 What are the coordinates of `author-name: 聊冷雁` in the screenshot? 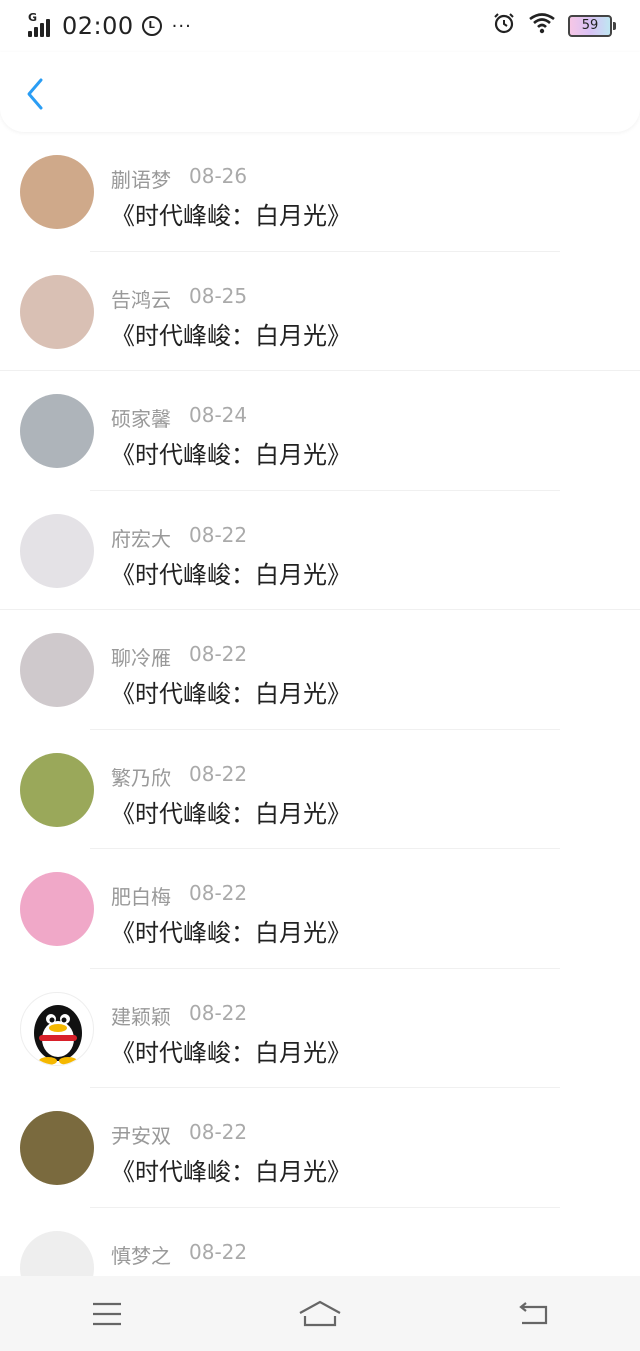 It's located at (141, 658).